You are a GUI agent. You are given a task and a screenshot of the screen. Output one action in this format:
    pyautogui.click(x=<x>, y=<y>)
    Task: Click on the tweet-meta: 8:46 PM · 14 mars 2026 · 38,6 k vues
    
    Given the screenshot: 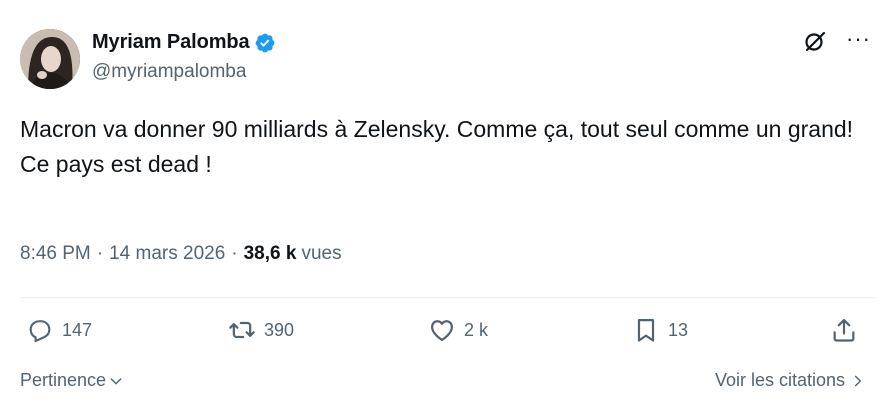 What is the action you would take?
    pyautogui.click(x=181, y=254)
    